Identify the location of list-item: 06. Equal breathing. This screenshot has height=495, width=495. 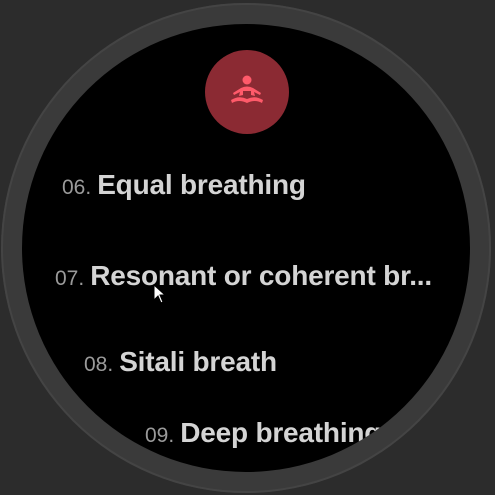
(184, 185).